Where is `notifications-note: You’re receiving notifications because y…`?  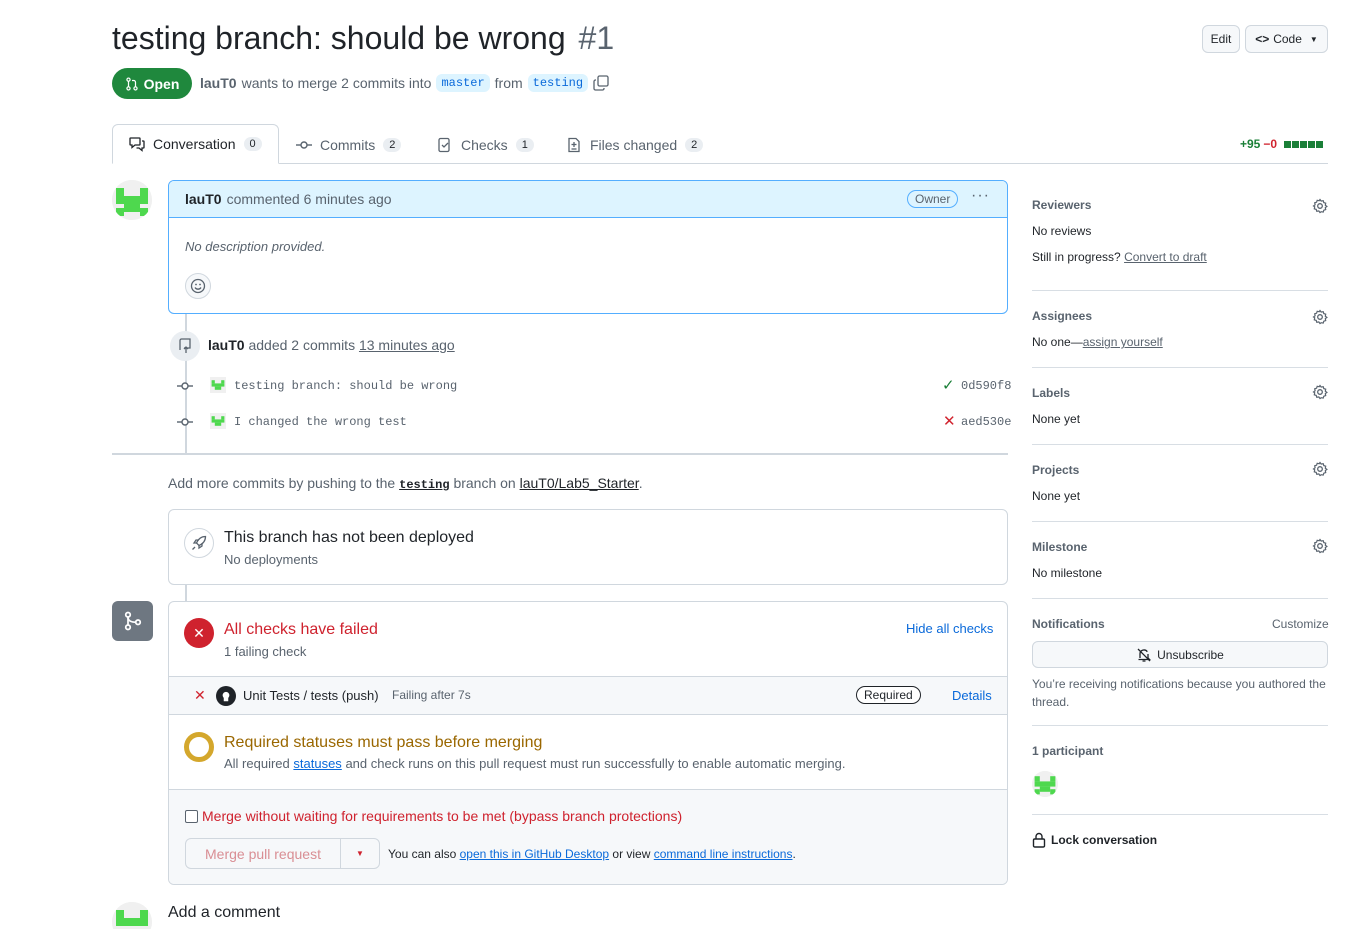
notifications-note: You’re receiving notifications because y… is located at coordinates (1179, 693).